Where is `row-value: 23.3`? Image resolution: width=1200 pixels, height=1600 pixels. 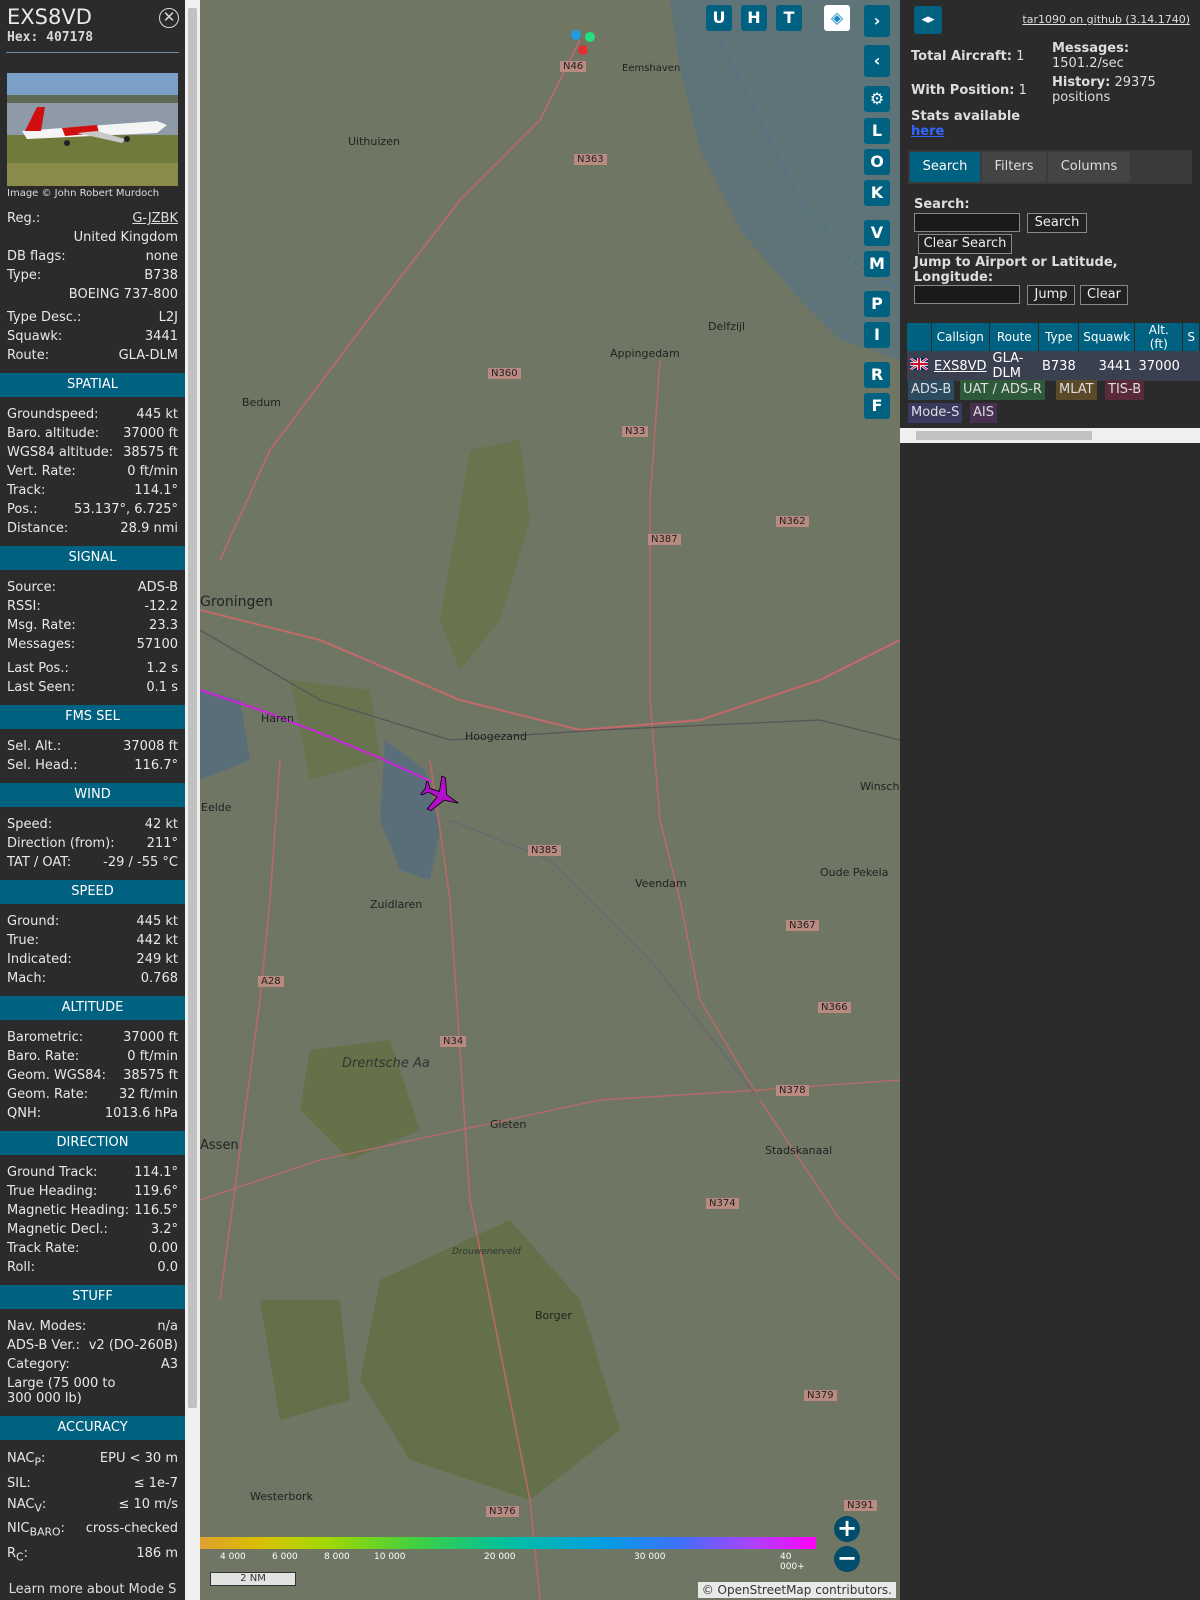
row-value: 23.3 is located at coordinates (163, 625).